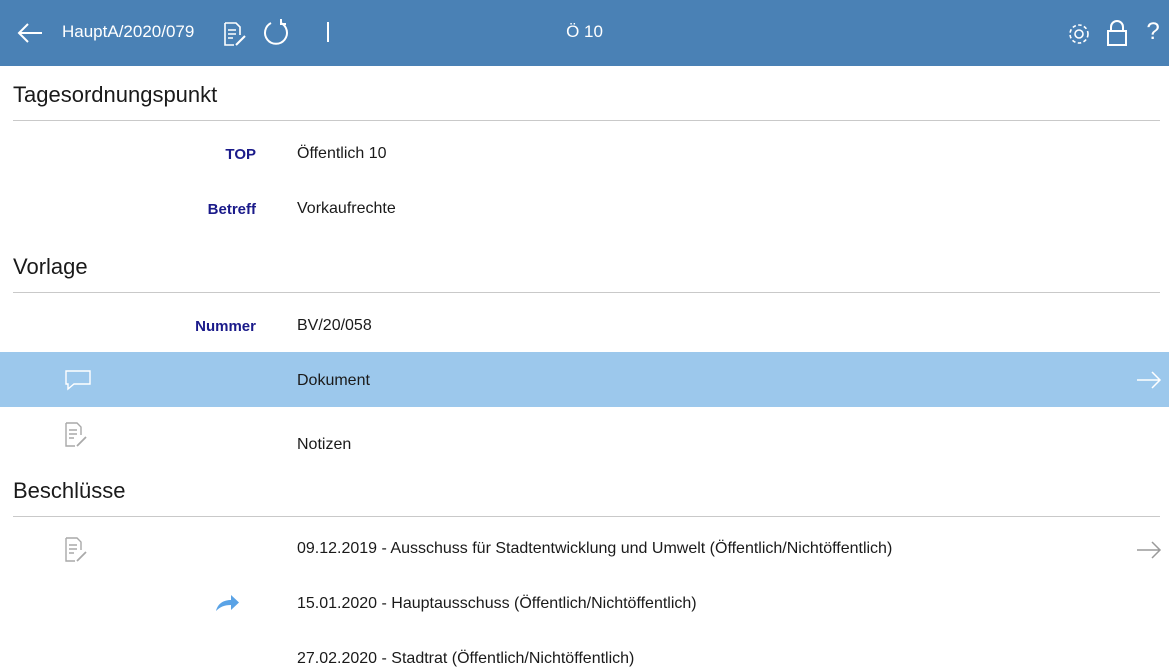 This screenshot has height=668, width=1169. I want to click on app-header: HauptA/2020/079 Ö 10 ?, so click(584, 33).